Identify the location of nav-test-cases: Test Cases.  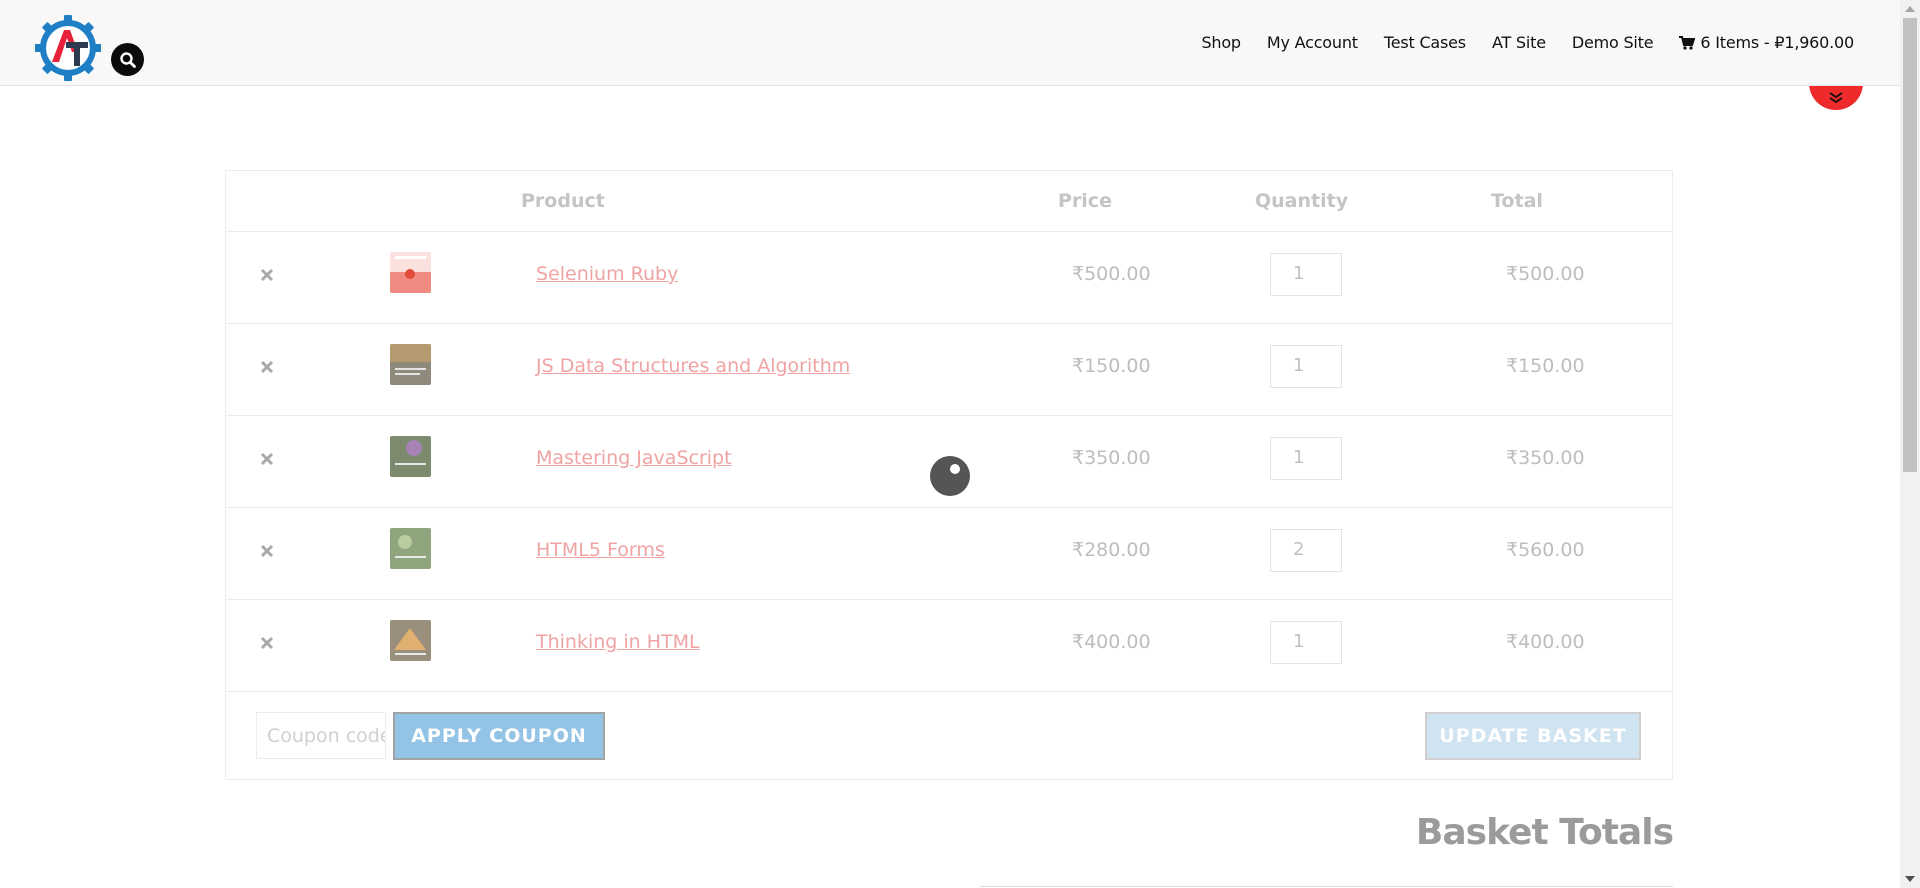
(1425, 42).